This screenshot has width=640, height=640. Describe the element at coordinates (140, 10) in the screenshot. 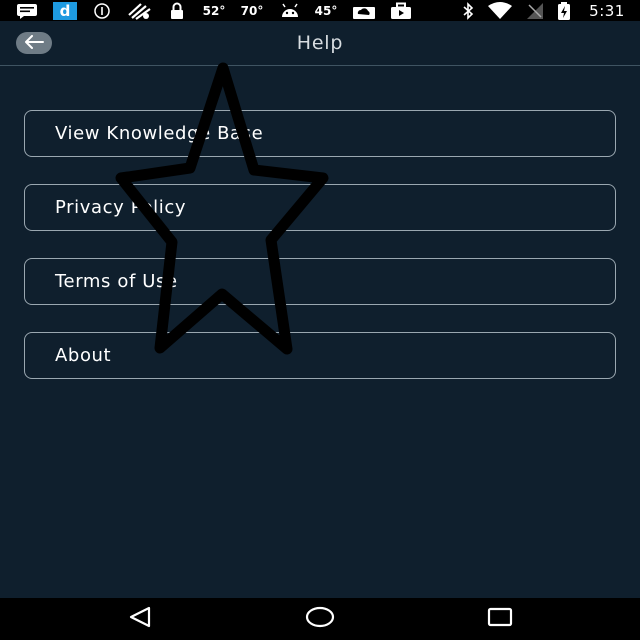

I see `wind-icon` at that location.